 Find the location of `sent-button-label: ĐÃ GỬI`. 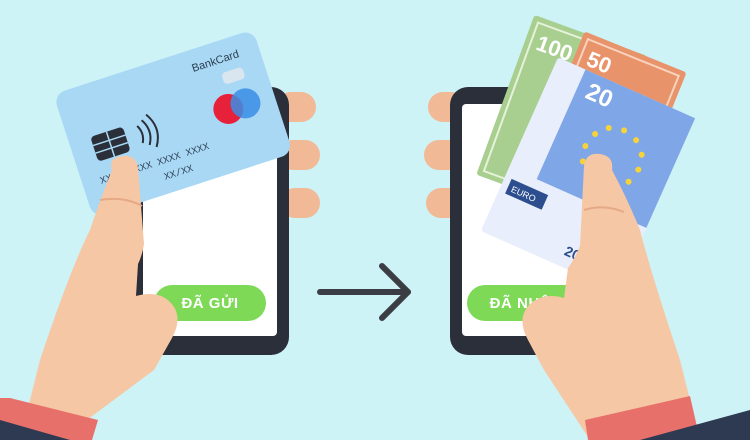

sent-button-label: ĐÃ GỬI is located at coordinates (209, 303).